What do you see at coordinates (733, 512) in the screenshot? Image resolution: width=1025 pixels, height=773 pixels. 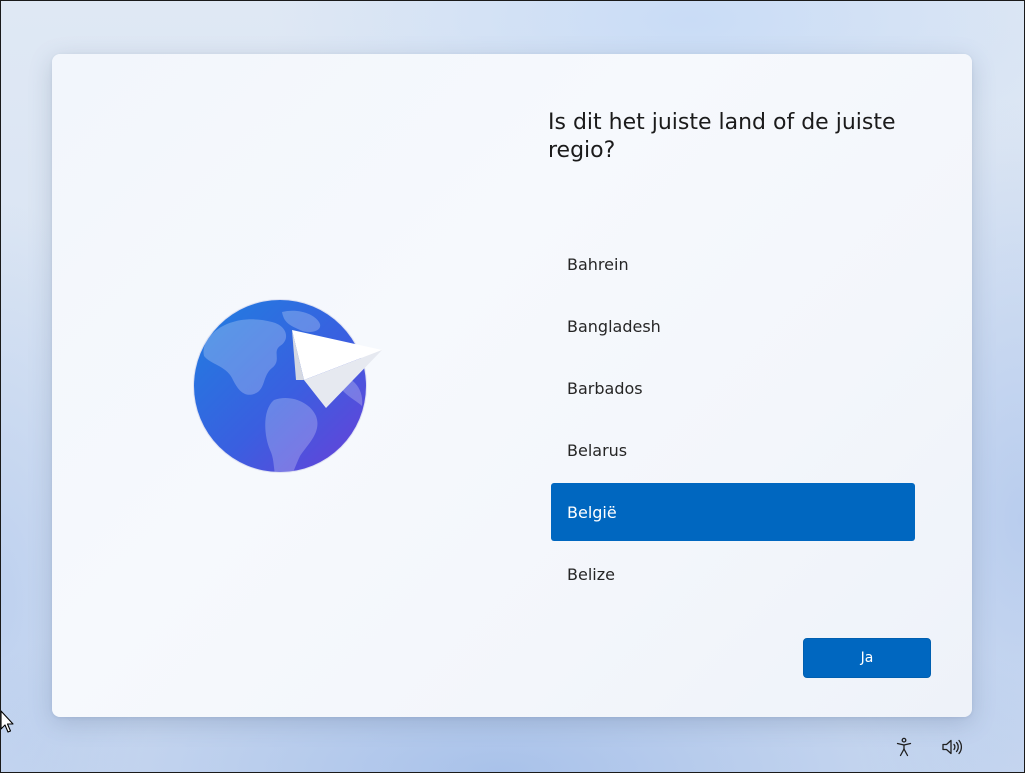 I see `country-list-item-selected: België` at bounding box center [733, 512].